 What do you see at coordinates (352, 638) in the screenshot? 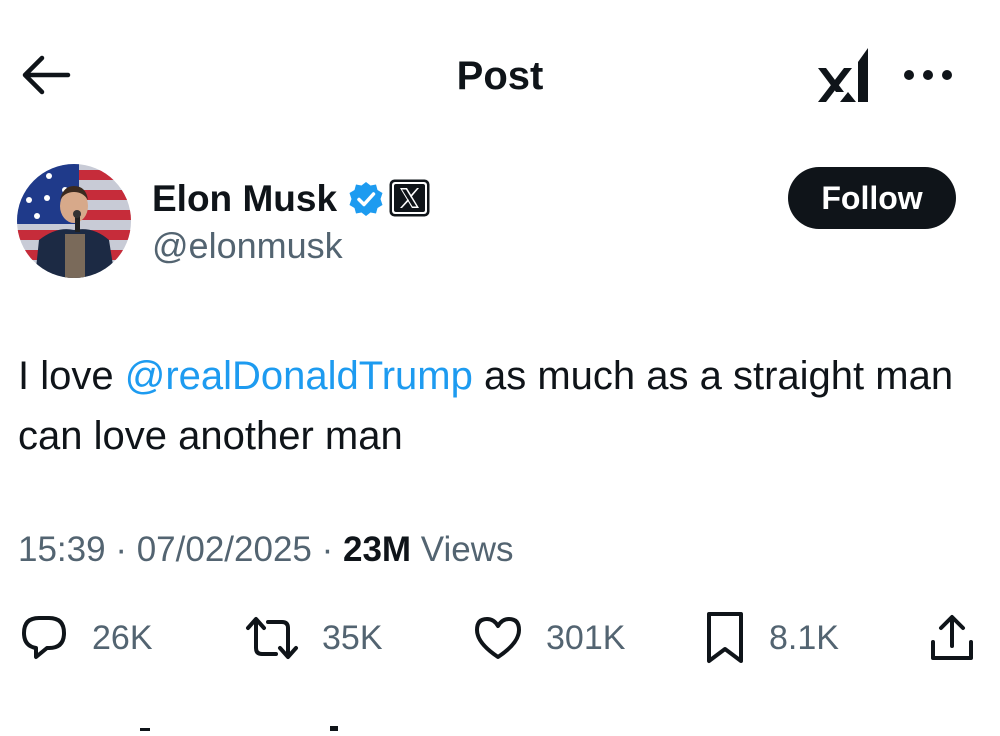
I see `repost-count: 35K` at bounding box center [352, 638].